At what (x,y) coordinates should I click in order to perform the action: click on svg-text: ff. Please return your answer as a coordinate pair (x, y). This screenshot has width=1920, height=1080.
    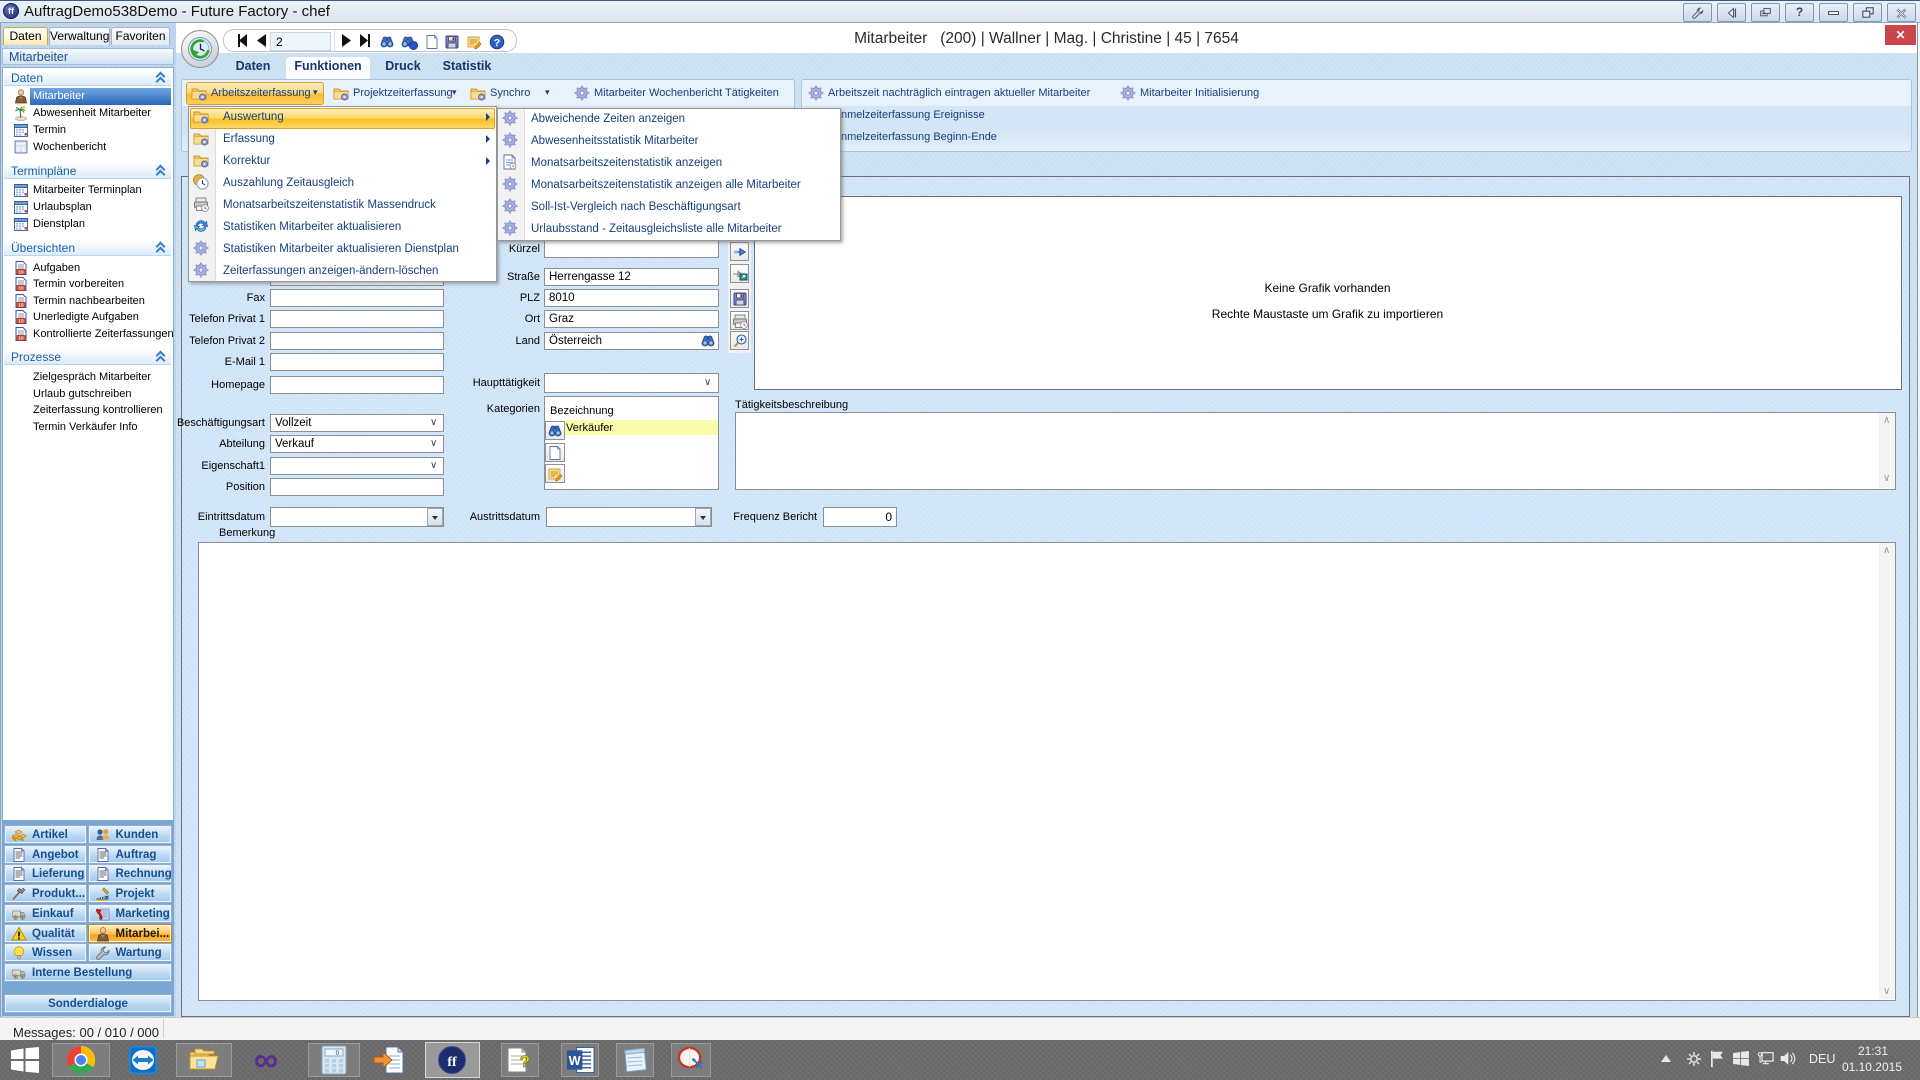
    Looking at the image, I should click on (452, 1062).